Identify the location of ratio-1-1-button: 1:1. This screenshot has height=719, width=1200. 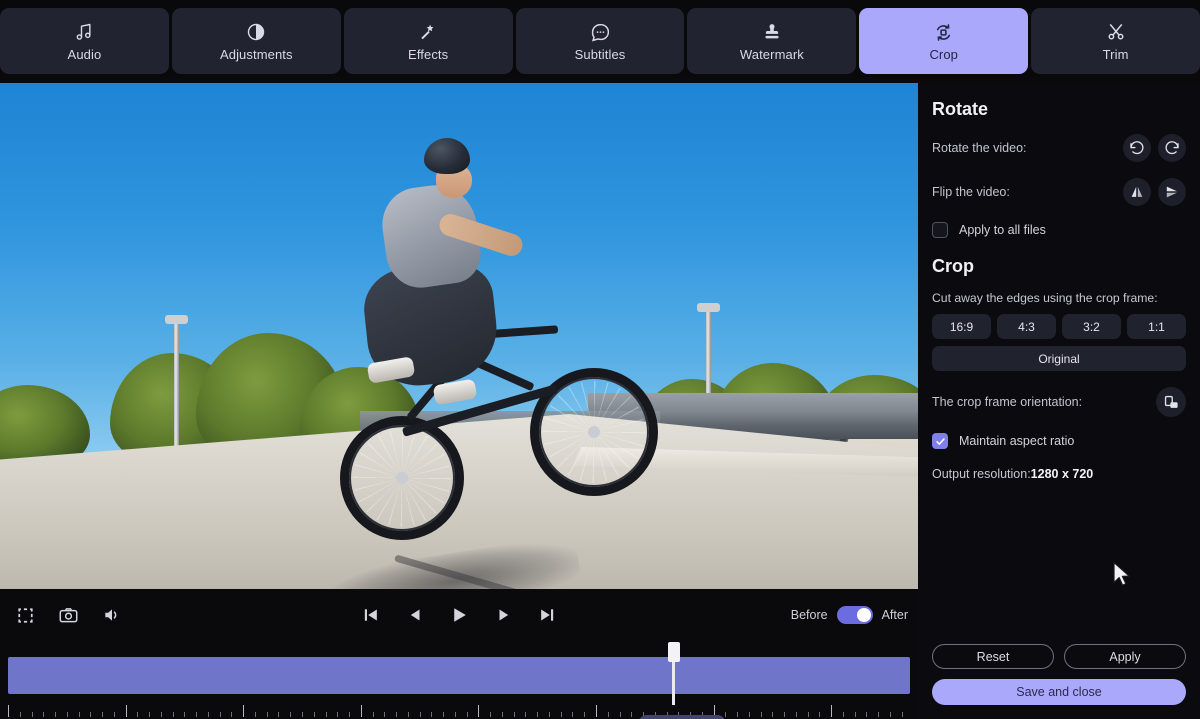
(1156, 326).